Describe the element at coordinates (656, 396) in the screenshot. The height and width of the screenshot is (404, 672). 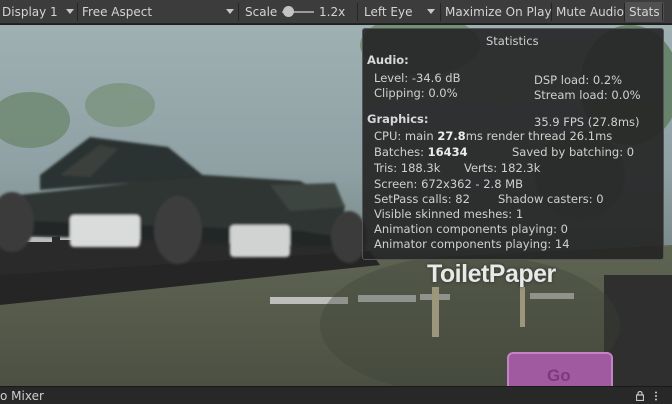
I see `more-options-icon` at that location.